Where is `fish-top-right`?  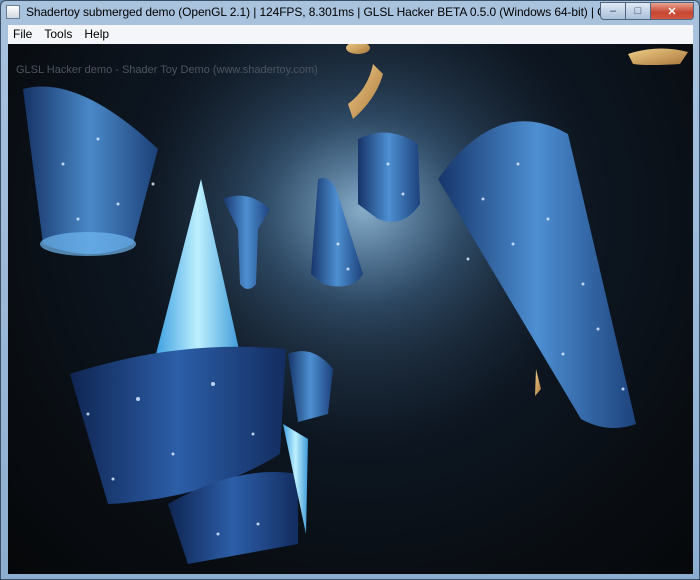 fish-top-right is located at coordinates (658, 56).